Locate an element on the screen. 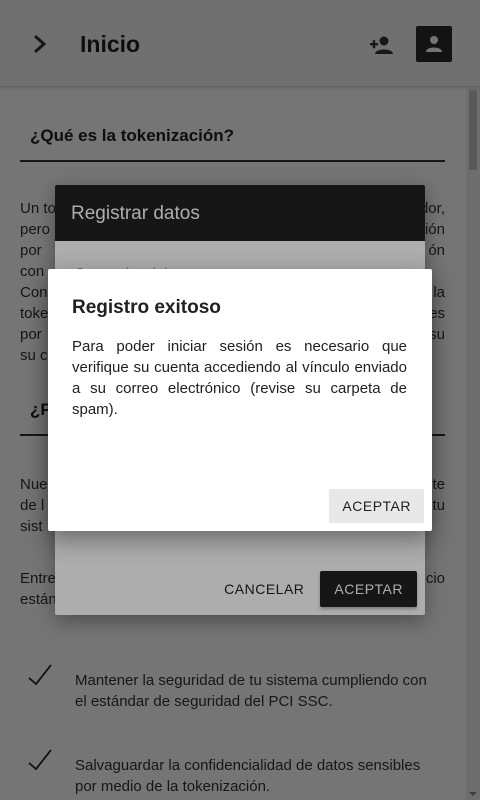 The width and height of the screenshot is (480, 800). success-dialog-title: Registro exitoso is located at coordinates (146, 307).